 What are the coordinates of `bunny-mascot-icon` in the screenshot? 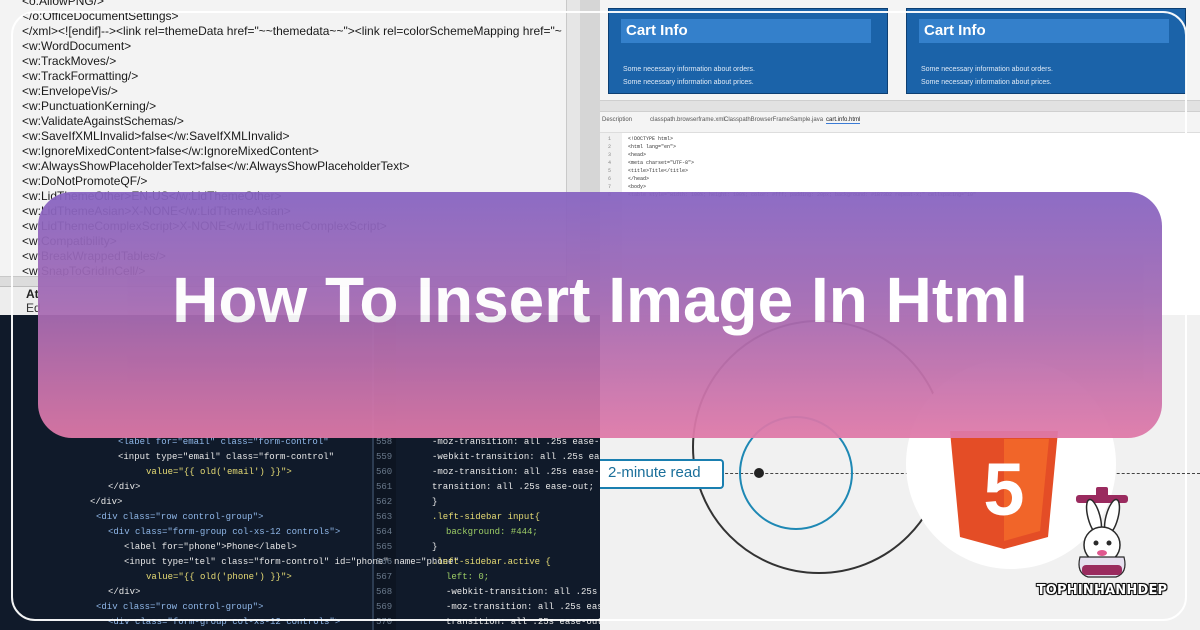 It's located at (1102, 532).